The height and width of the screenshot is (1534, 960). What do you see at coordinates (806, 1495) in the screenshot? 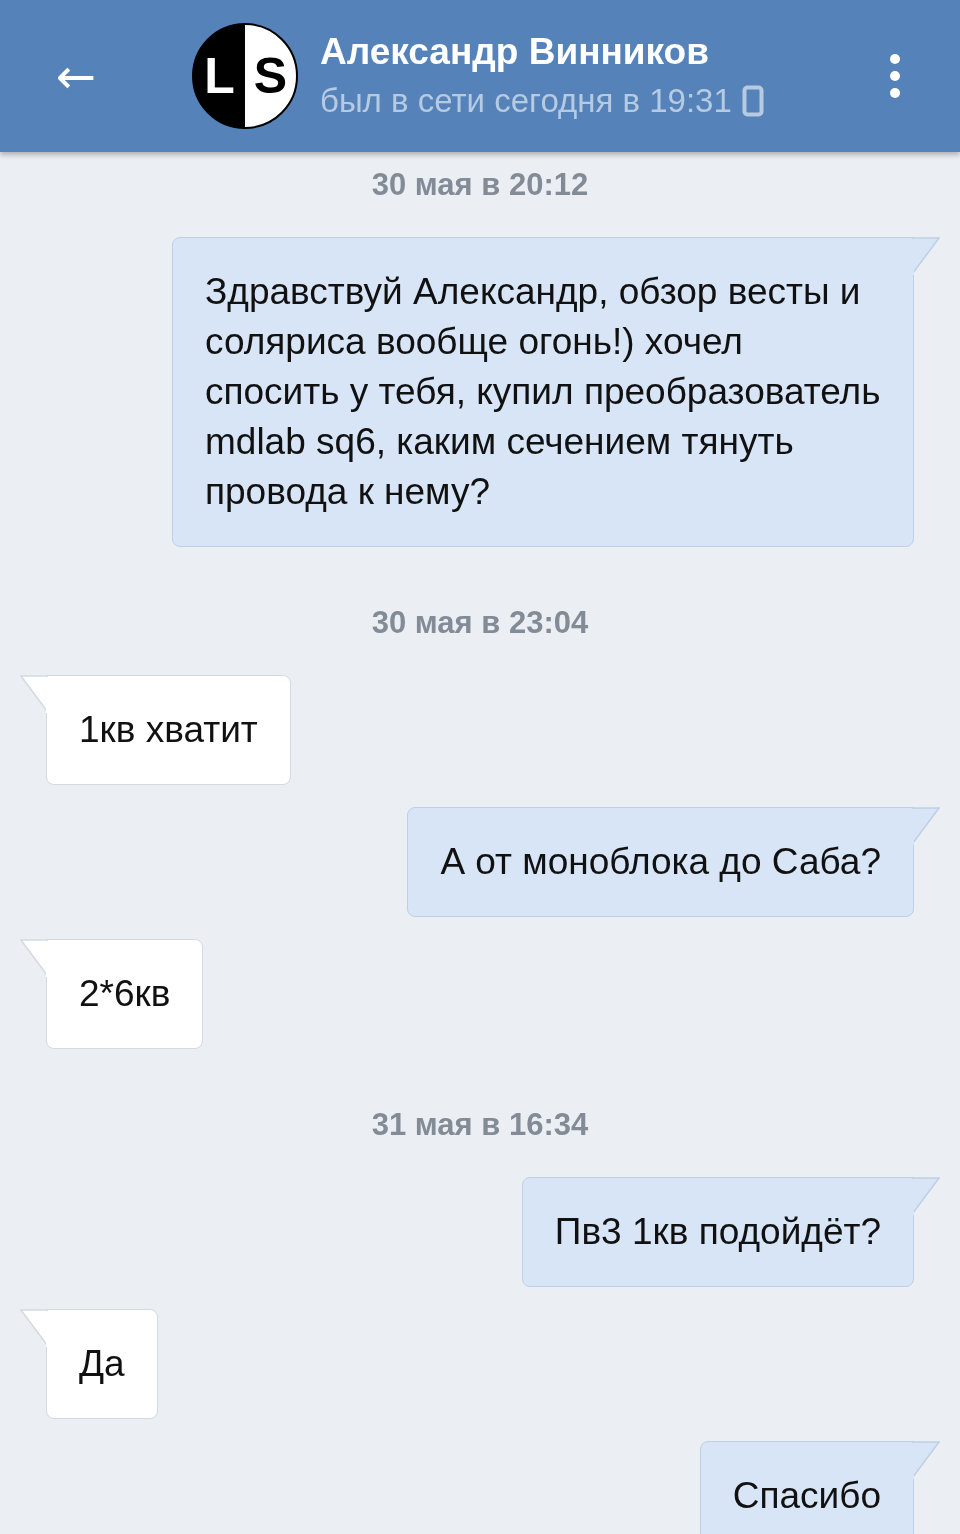
I see `message-text: Спасибо` at bounding box center [806, 1495].